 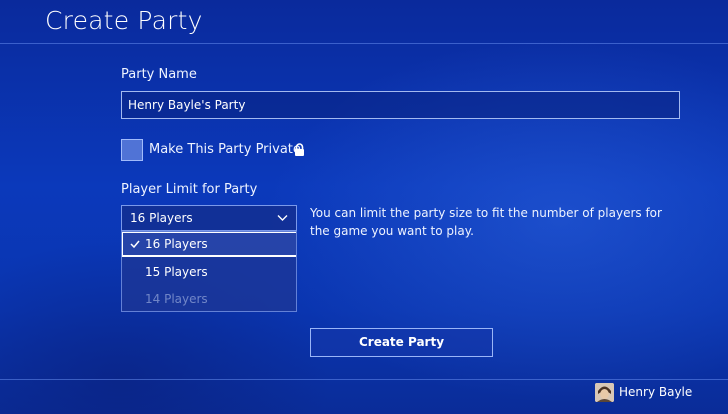 What do you see at coordinates (282, 218) in the screenshot?
I see `chevron-down-icon` at bounding box center [282, 218].